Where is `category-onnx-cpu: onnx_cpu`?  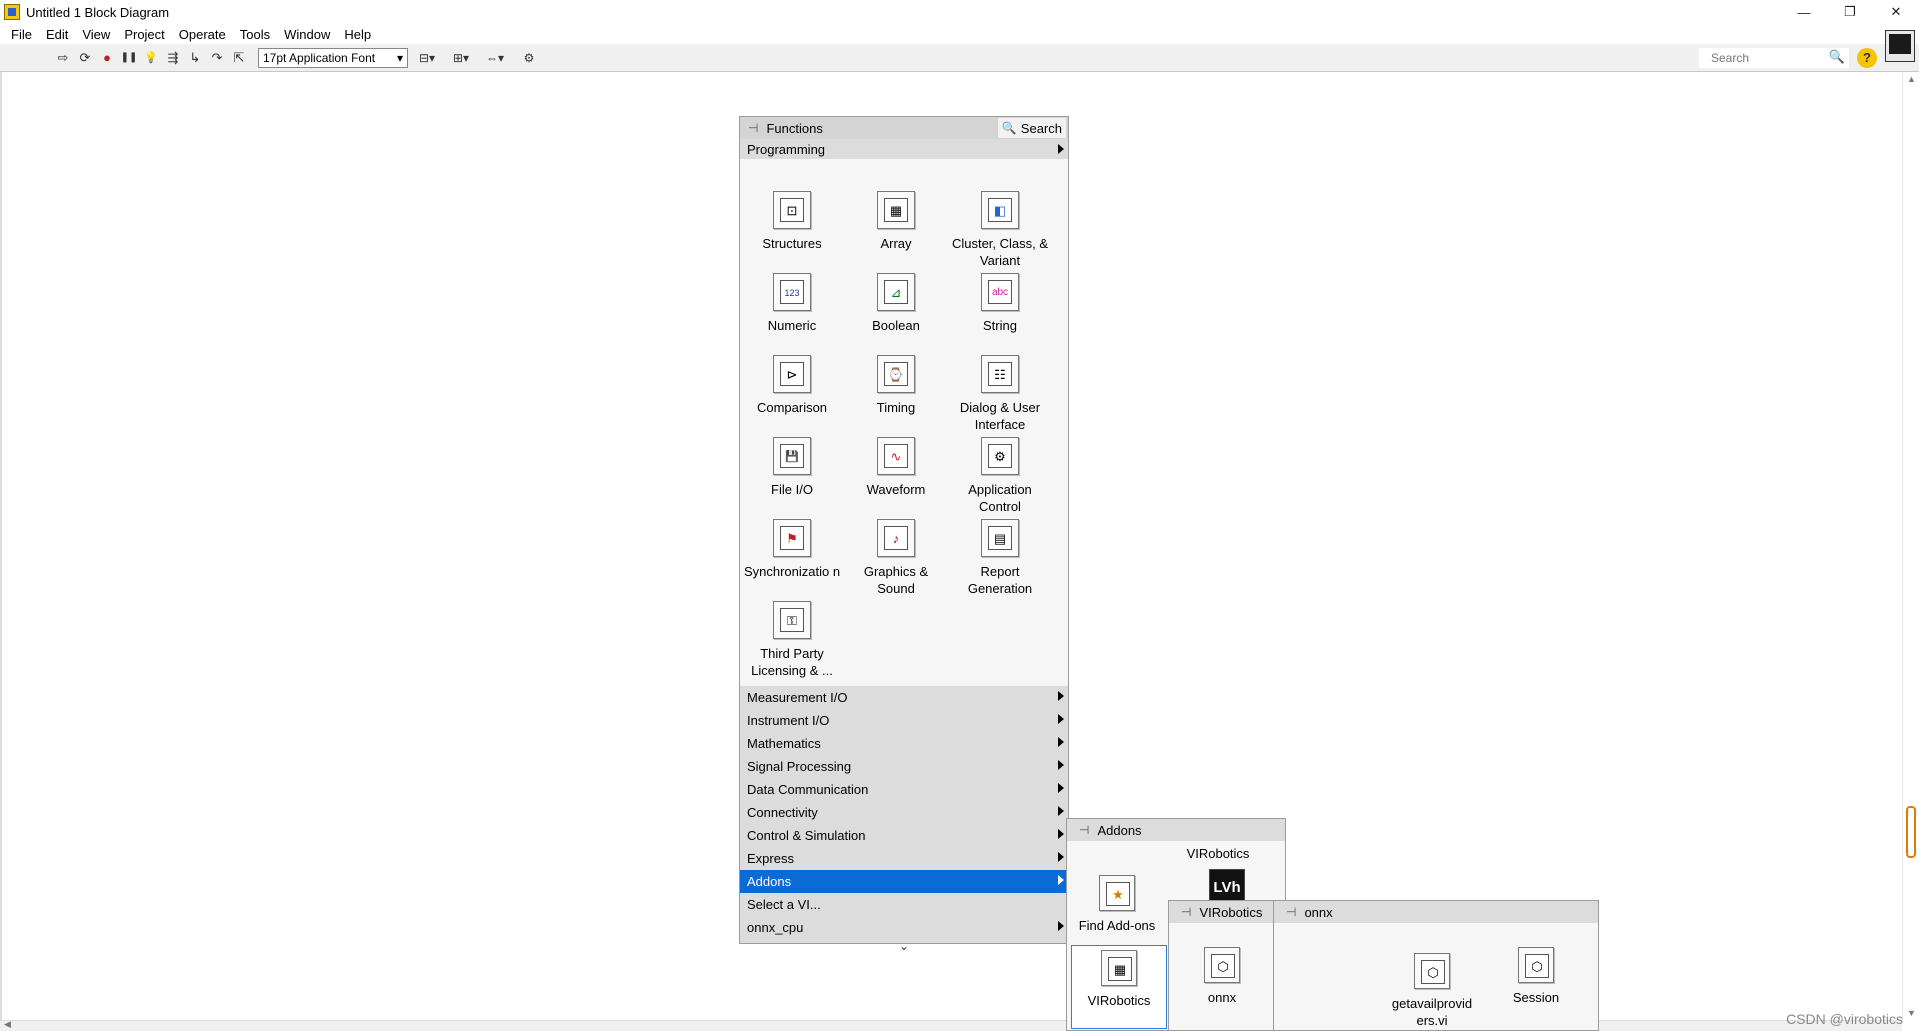
category-onnx-cpu: onnx_cpu is located at coordinates (904, 927).